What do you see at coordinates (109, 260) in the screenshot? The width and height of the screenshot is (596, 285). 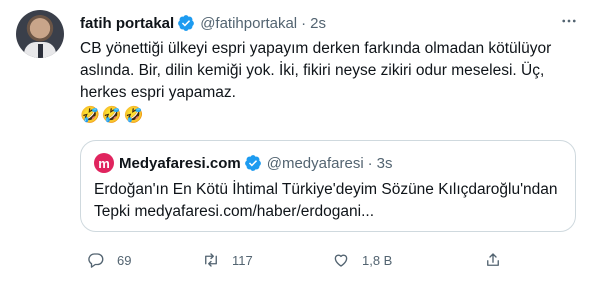 I see `reply-button: 69` at bounding box center [109, 260].